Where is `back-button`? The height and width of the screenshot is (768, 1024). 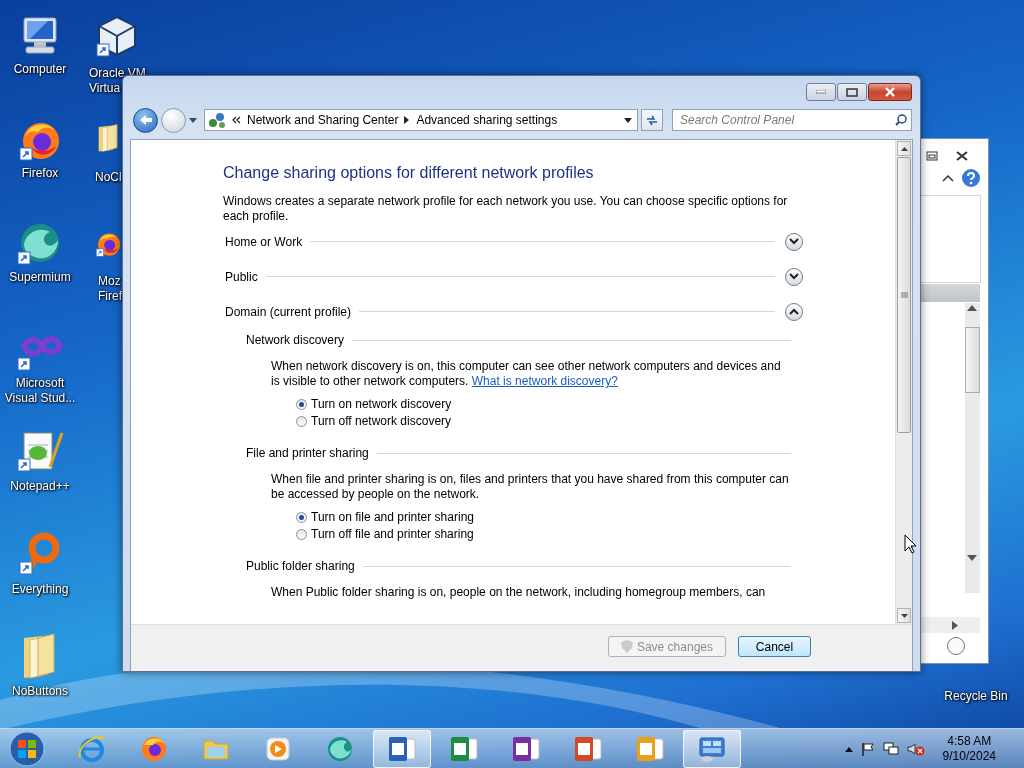
back-button is located at coordinates (145, 120).